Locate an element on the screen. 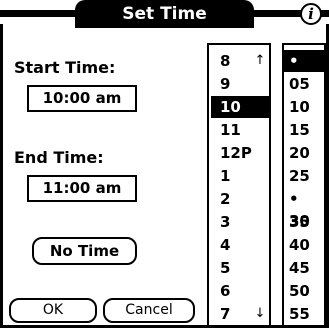  minute-list-item: • 00 is located at coordinates (304, 71).